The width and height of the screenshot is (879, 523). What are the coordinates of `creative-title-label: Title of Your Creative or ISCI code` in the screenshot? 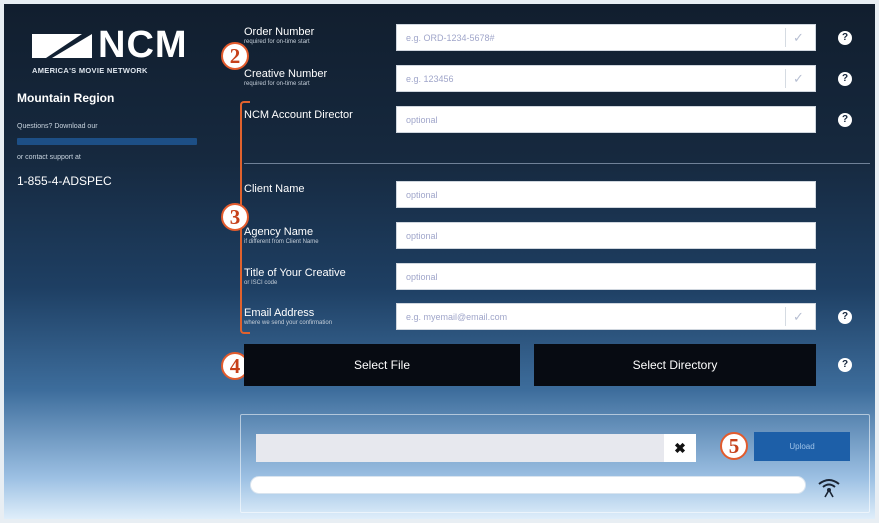 It's located at (295, 276).